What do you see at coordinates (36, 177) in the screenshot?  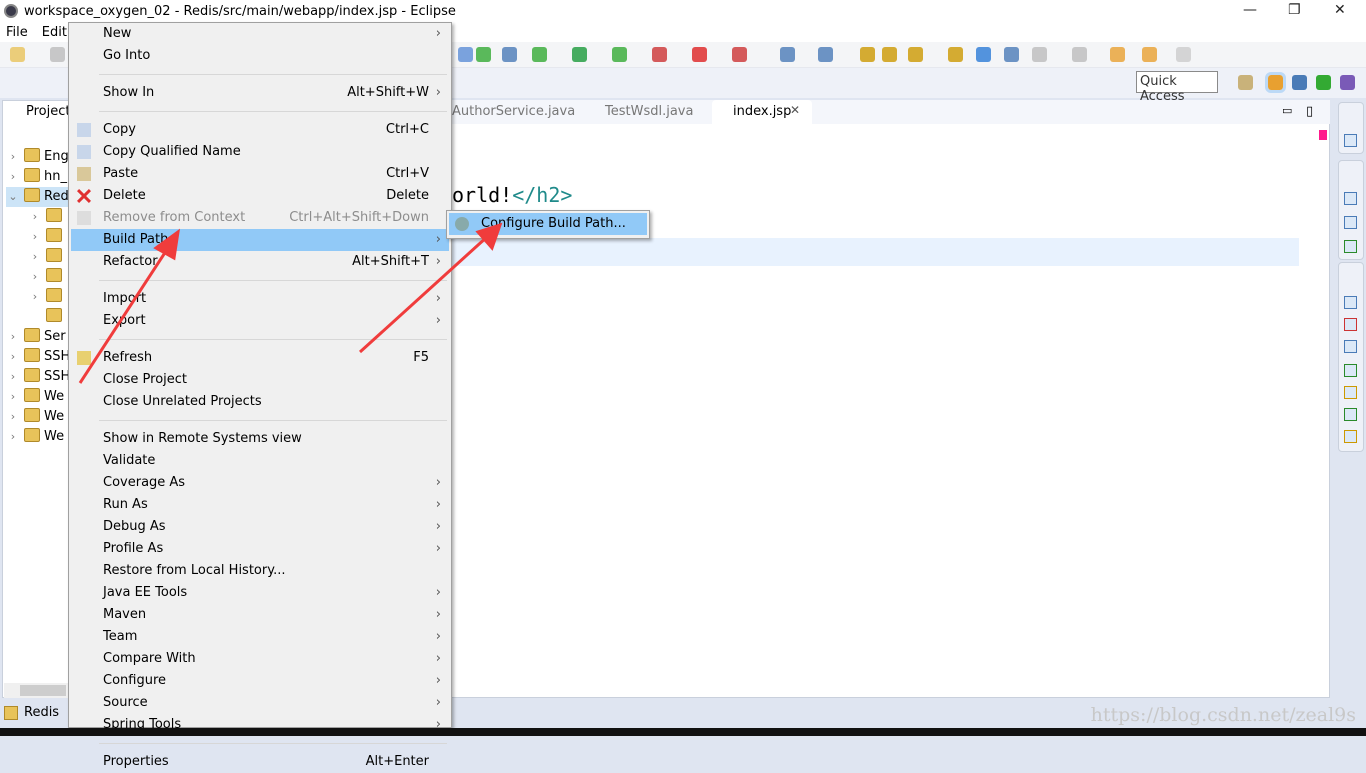 I see `tree-item: › hn_` at bounding box center [36, 177].